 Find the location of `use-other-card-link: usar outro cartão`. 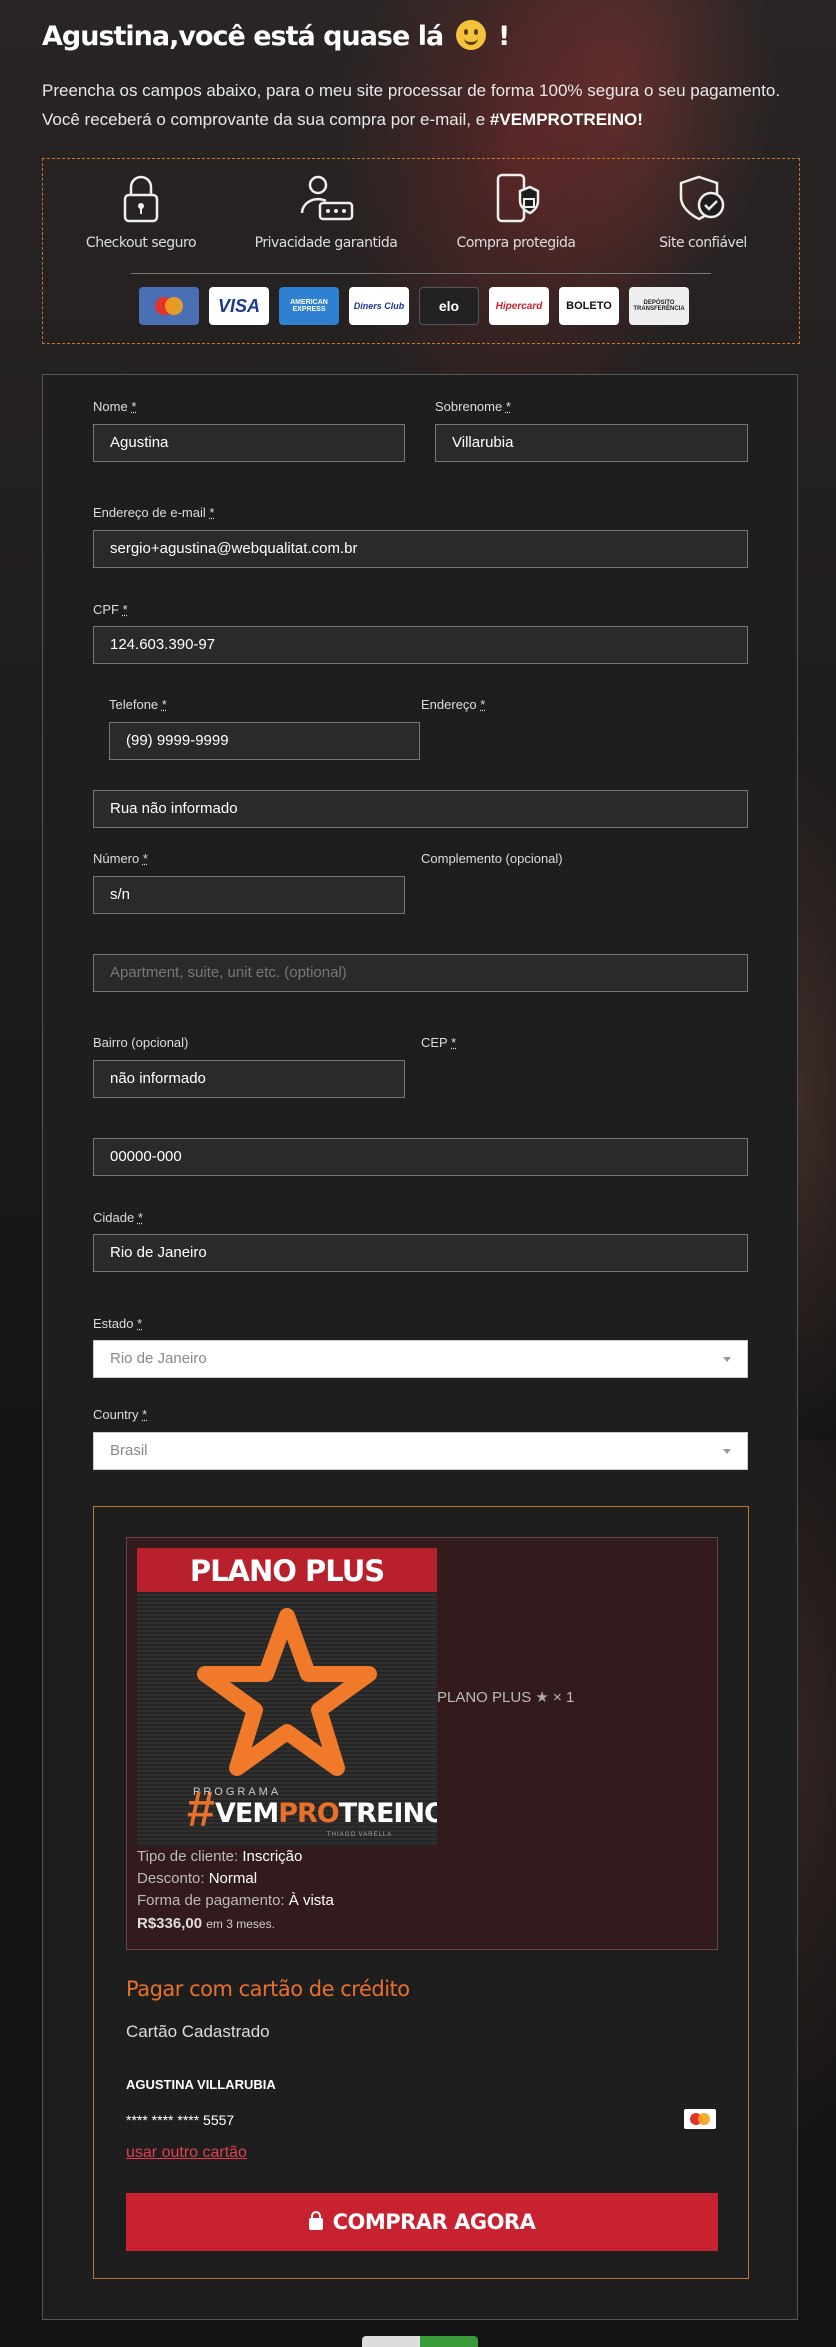

use-other-card-link: usar outro cartão is located at coordinates (186, 2153).